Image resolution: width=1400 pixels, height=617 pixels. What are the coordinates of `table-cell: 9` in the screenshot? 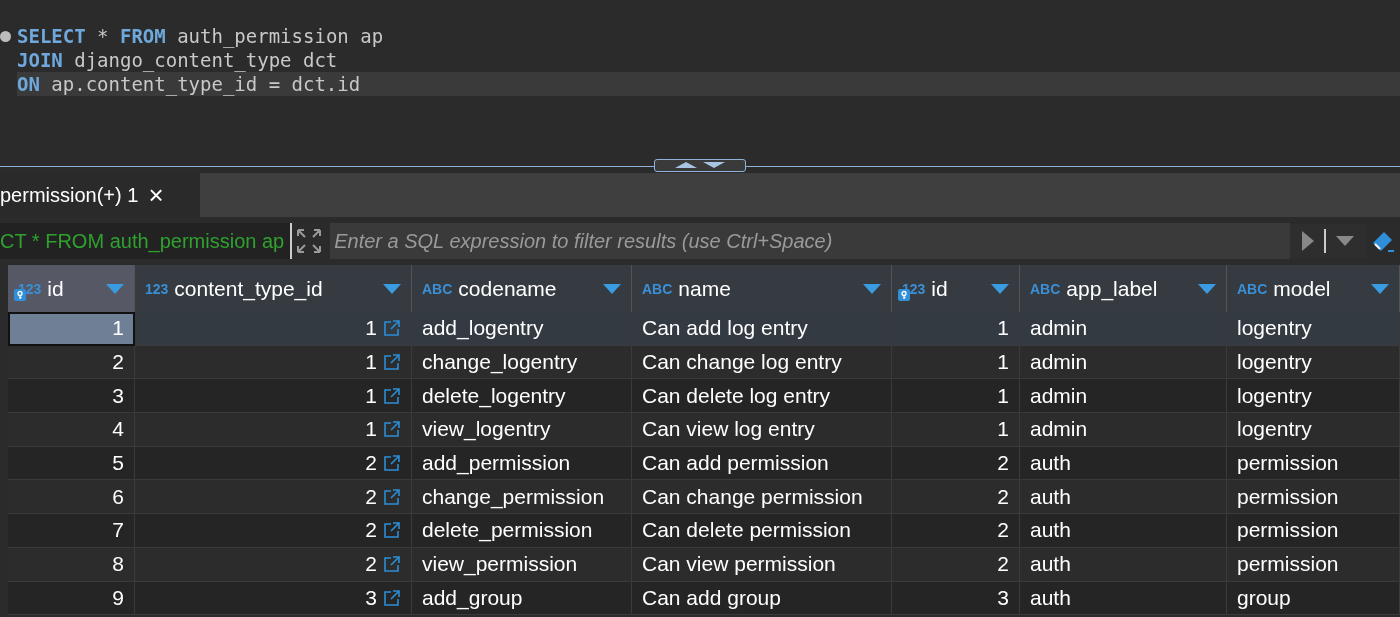 It's located at (71, 598).